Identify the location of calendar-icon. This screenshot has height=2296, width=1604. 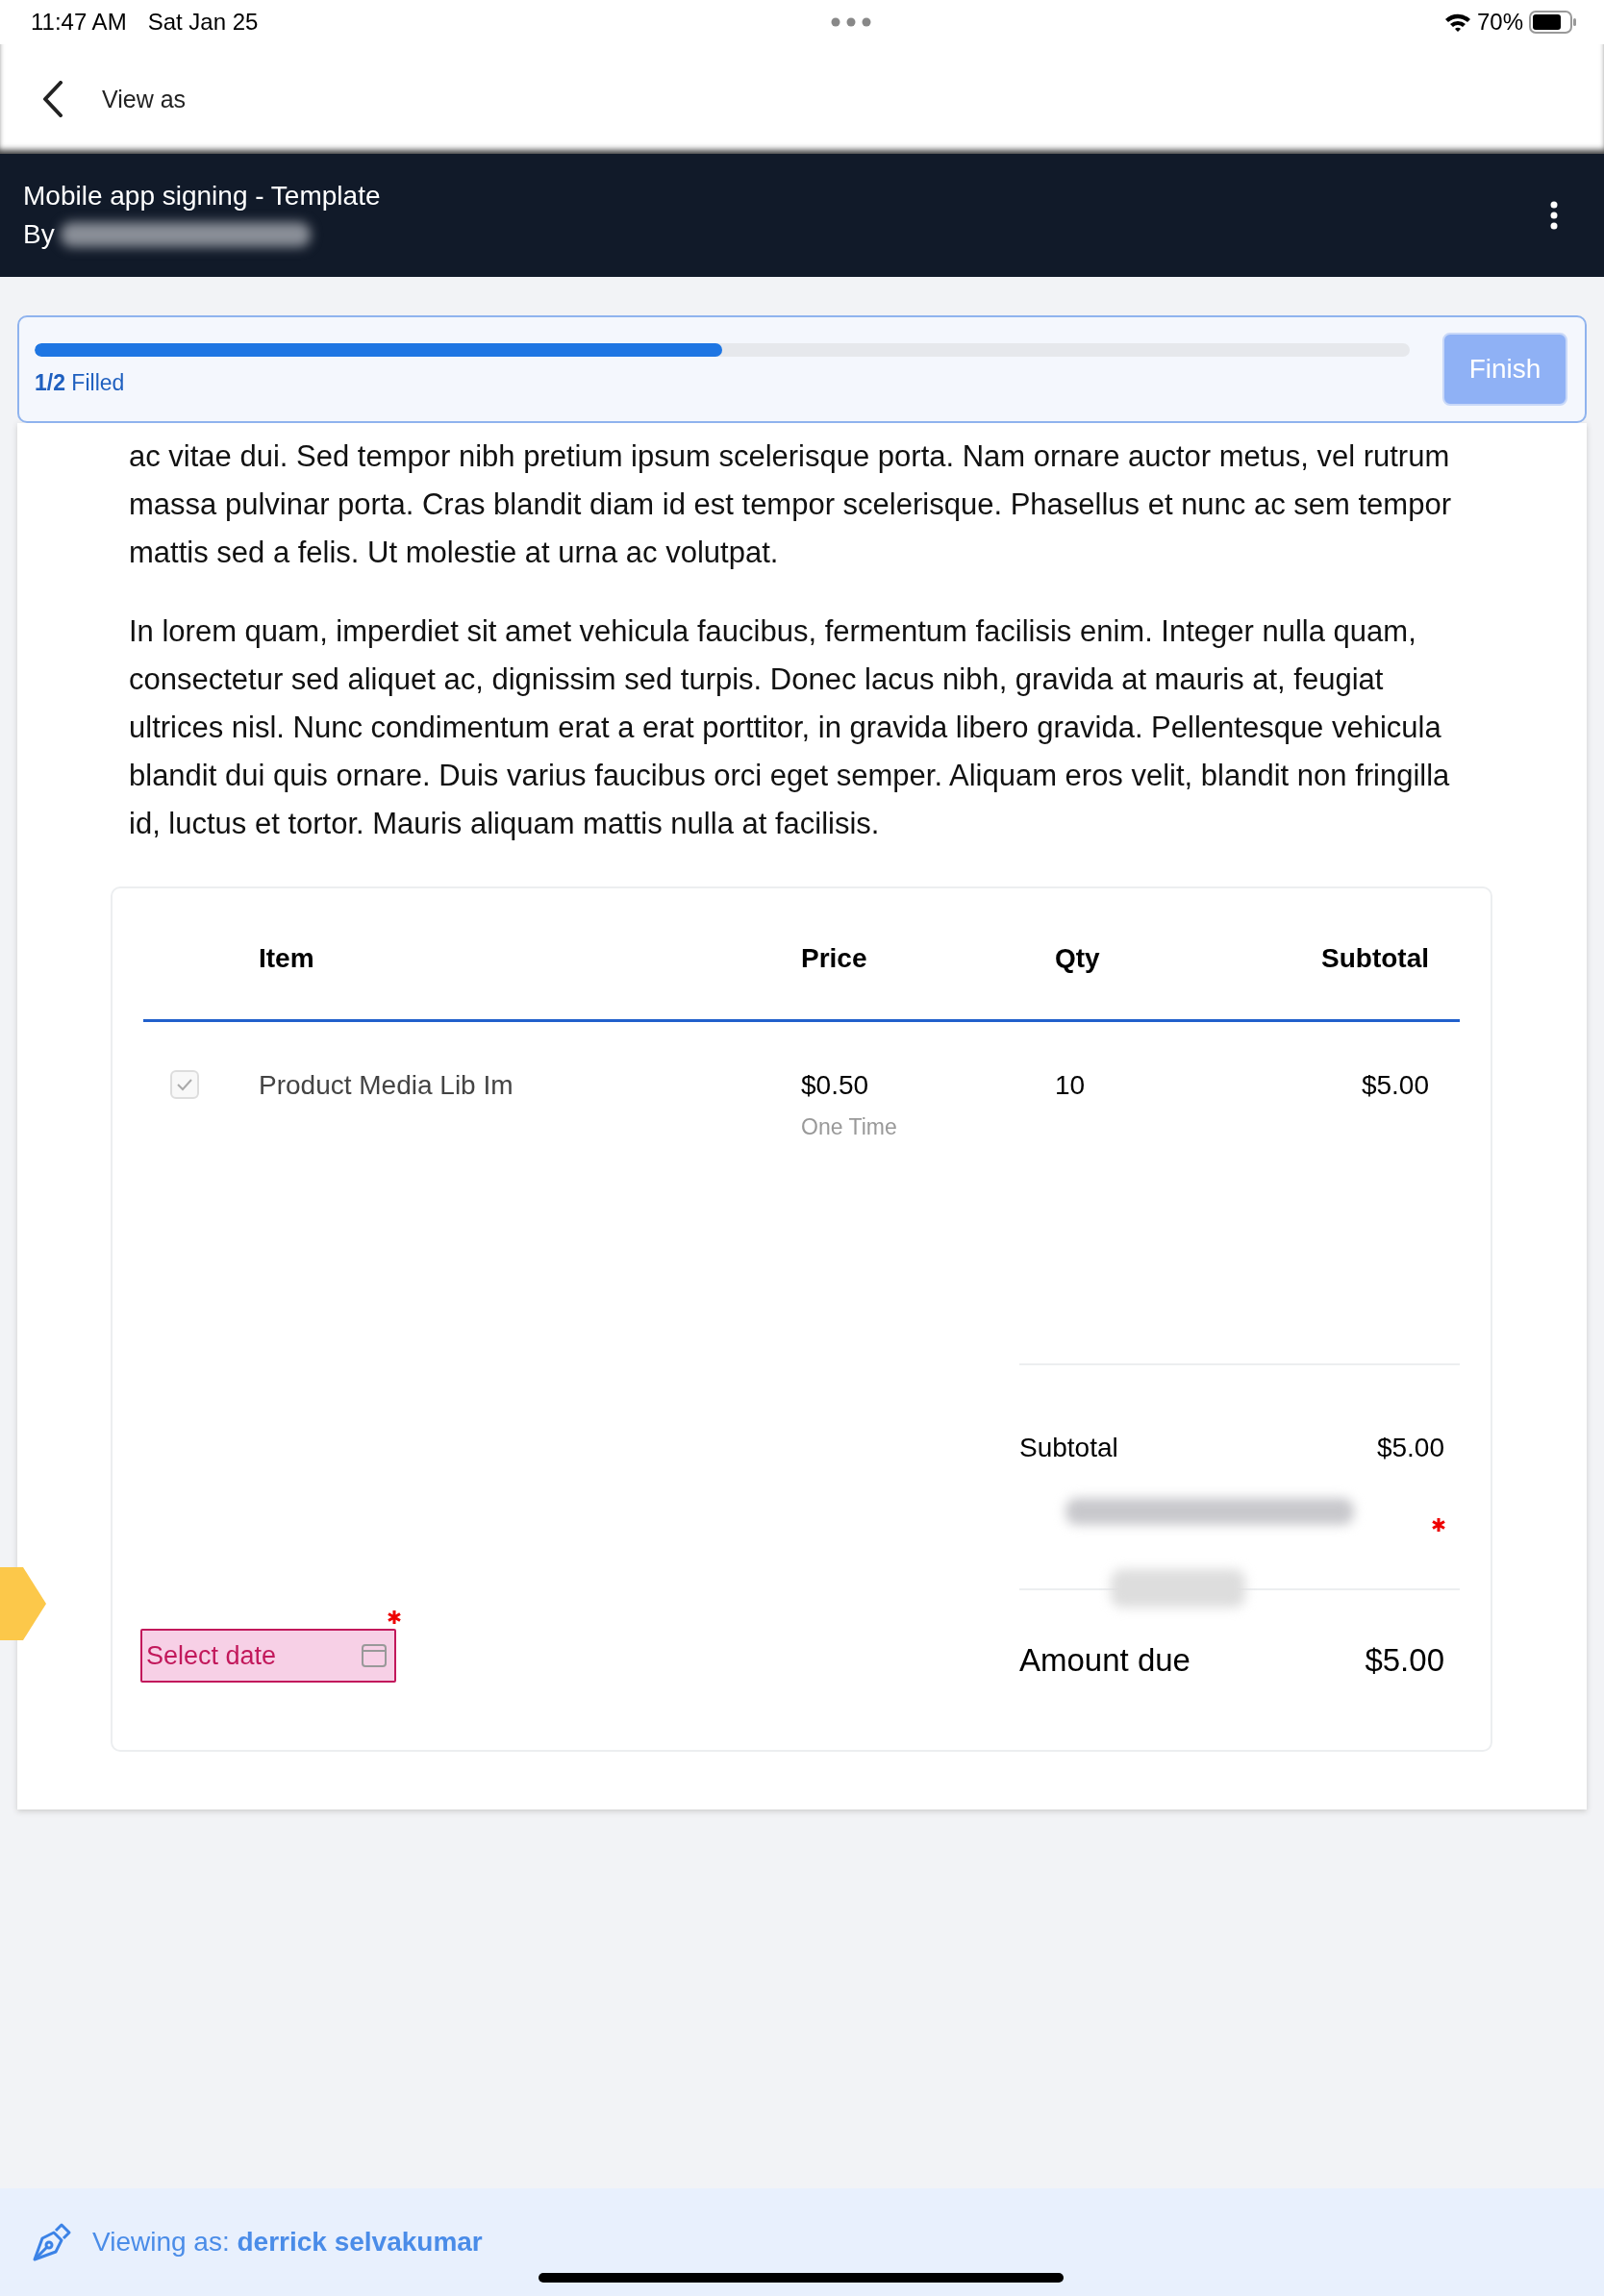
(374, 1655).